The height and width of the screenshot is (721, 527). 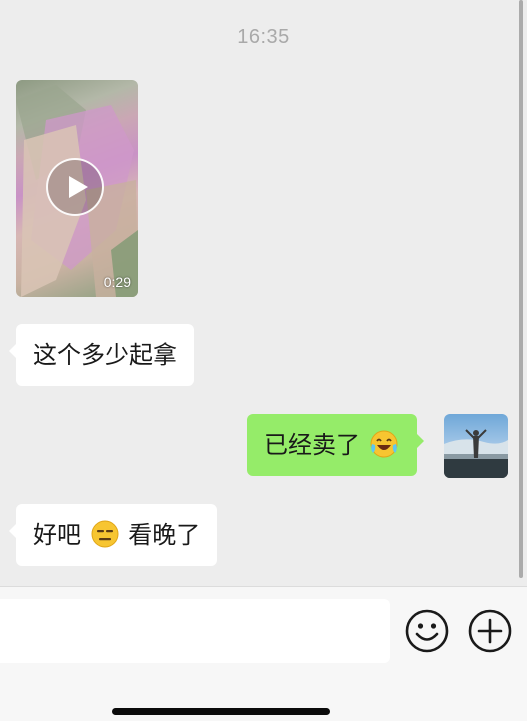 I want to click on emoji-button, so click(x=427, y=631).